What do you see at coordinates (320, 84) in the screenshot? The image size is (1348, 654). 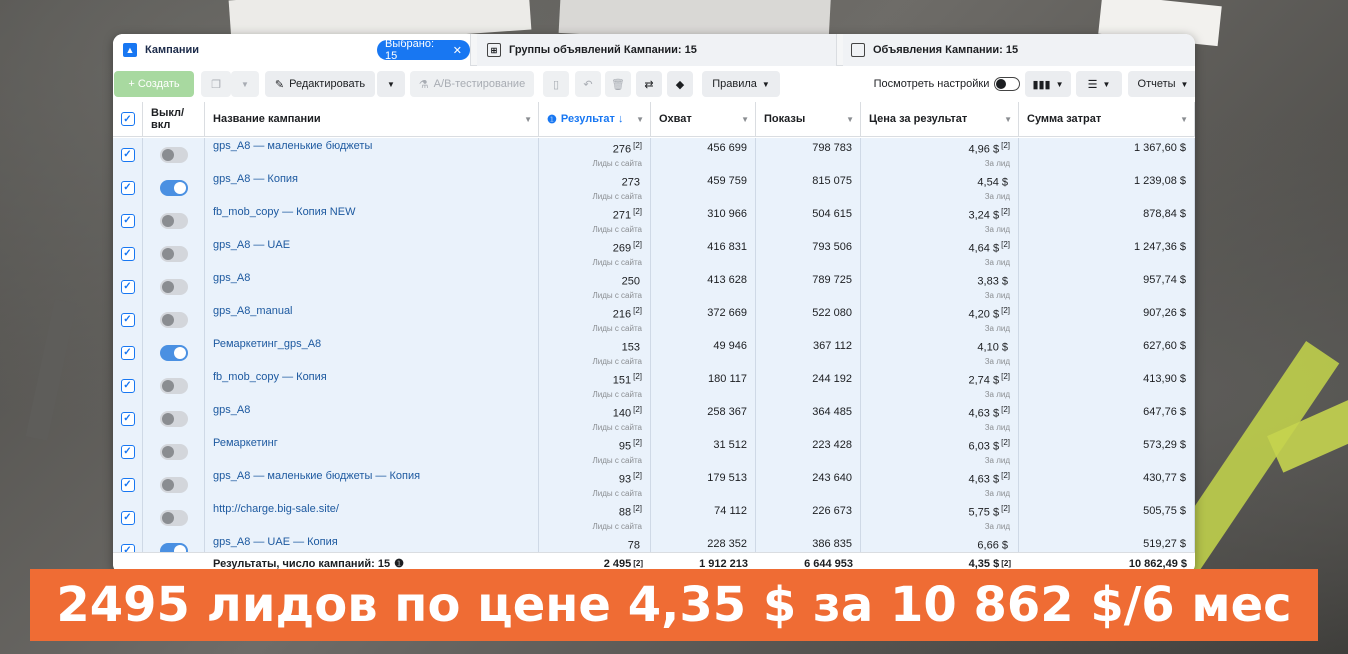 I see `edit-button: ✎ Редактировать` at bounding box center [320, 84].